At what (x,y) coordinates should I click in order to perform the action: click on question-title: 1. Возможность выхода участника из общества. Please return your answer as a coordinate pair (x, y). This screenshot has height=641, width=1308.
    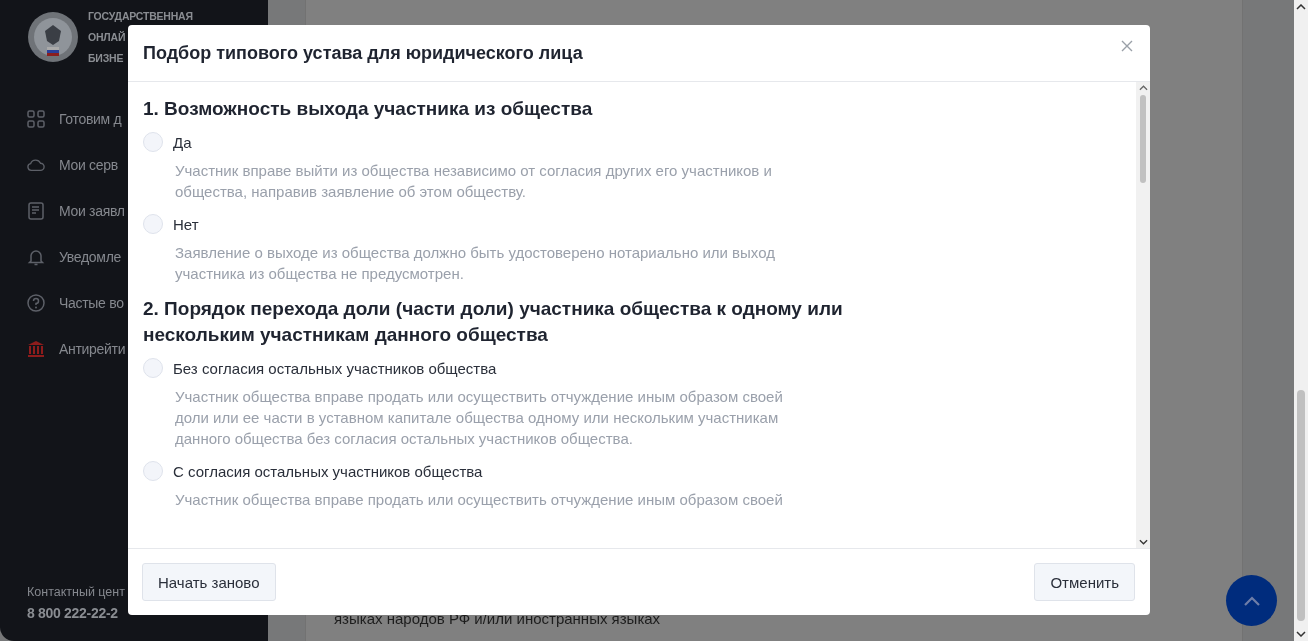
    Looking at the image, I should click on (368, 109).